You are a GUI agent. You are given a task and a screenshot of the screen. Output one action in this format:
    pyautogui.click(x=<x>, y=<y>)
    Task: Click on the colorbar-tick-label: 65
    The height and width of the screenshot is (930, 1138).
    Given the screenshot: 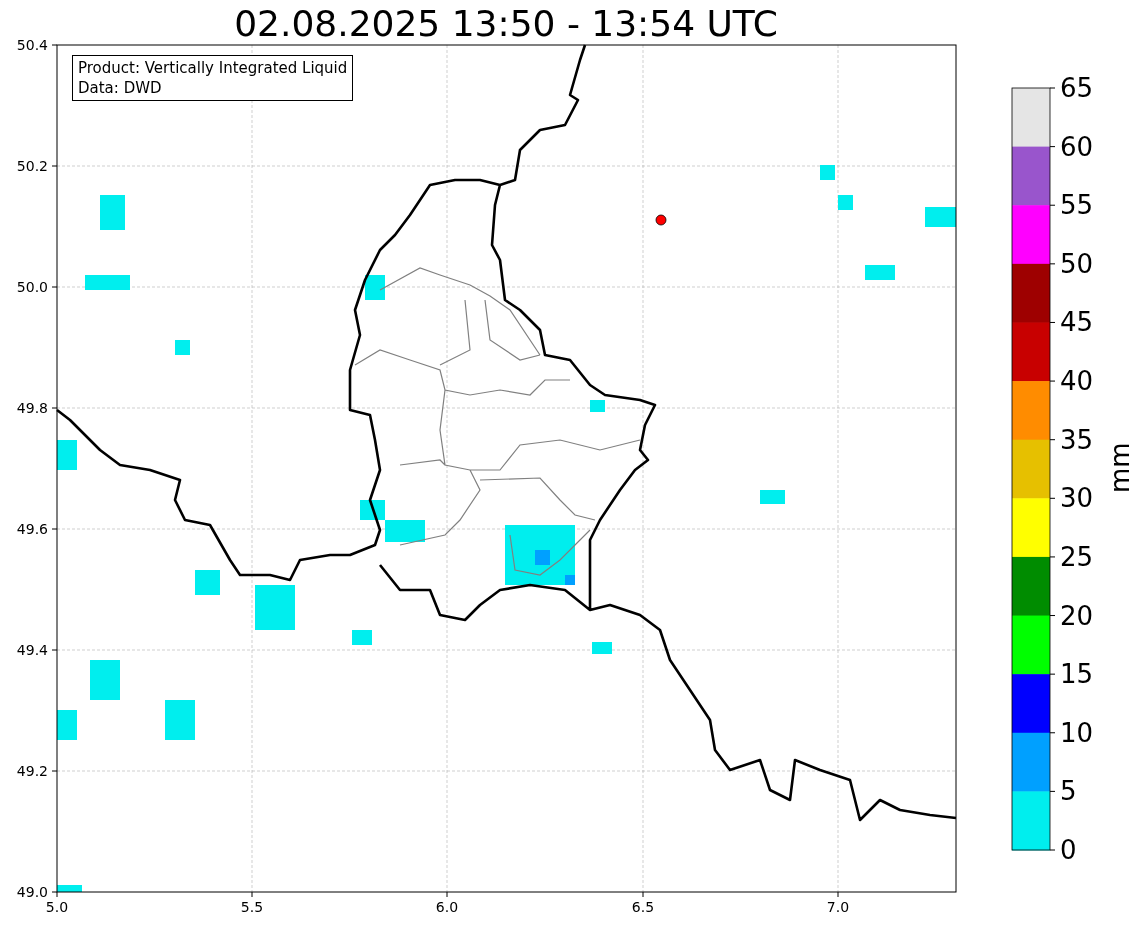 What is the action you would take?
    pyautogui.click(x=1077, y=88)
    